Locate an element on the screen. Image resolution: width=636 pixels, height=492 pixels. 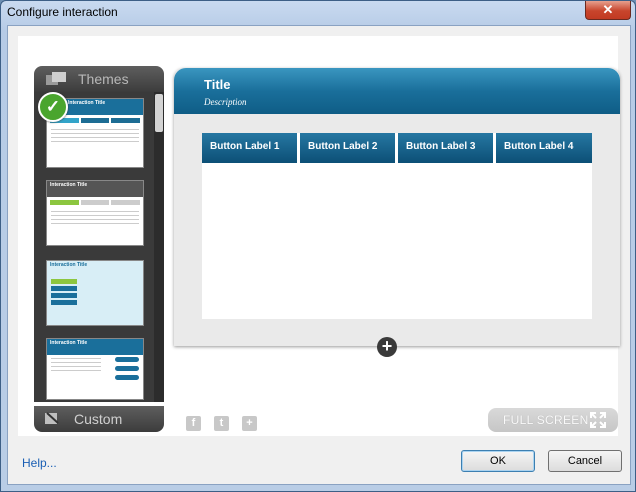
preview-header: Title Description is located at coordinates (397, 91).